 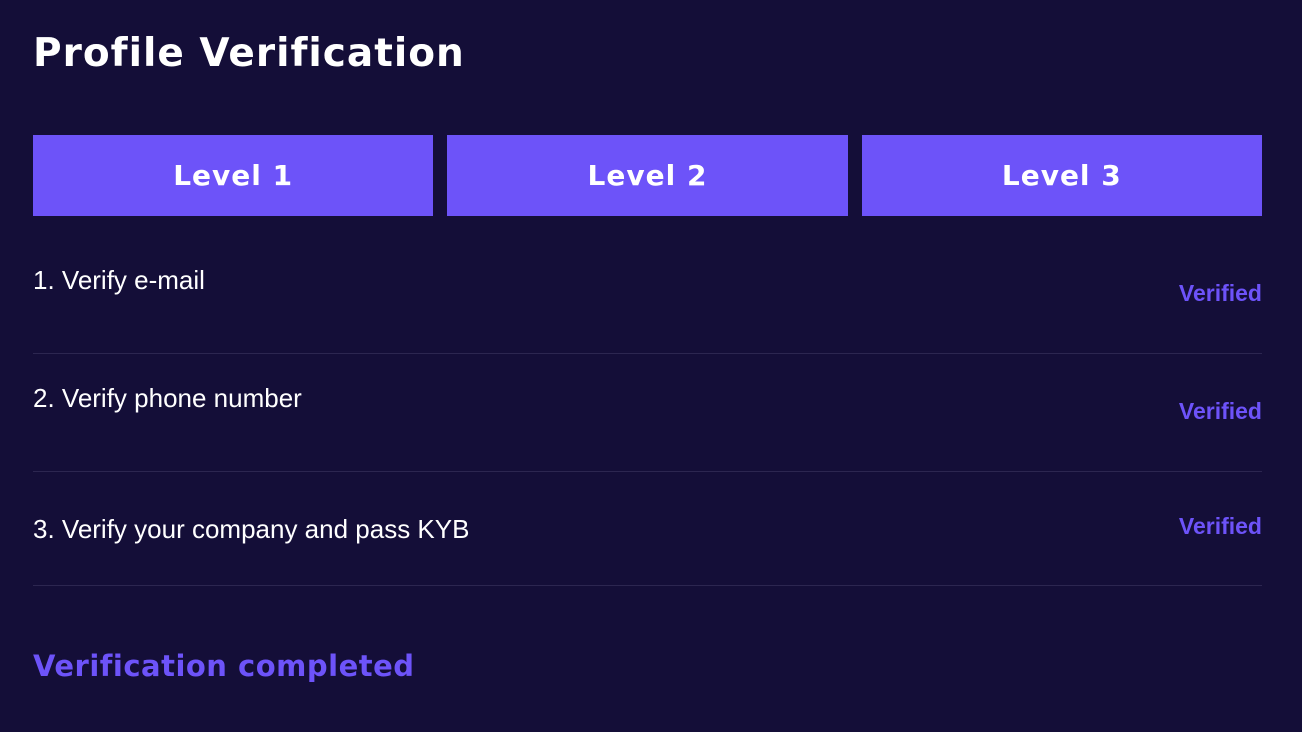 What do you see at coordinates (167, 398) in the screenshot?
I see `step-label: 2. Verify phone number` at bounding box center [167, 398].